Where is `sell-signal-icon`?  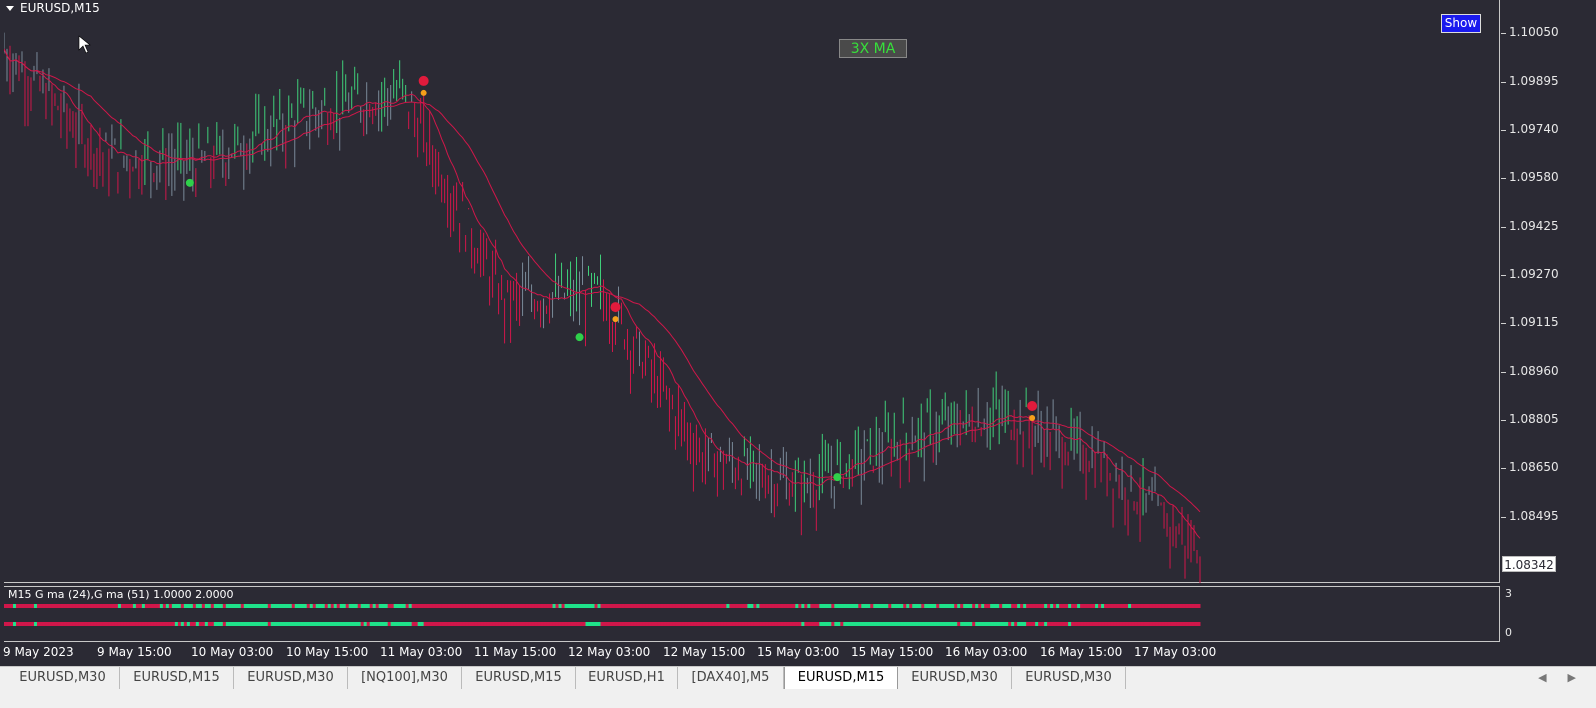 sell-signal-icon is located at coordinates (1032, 405).